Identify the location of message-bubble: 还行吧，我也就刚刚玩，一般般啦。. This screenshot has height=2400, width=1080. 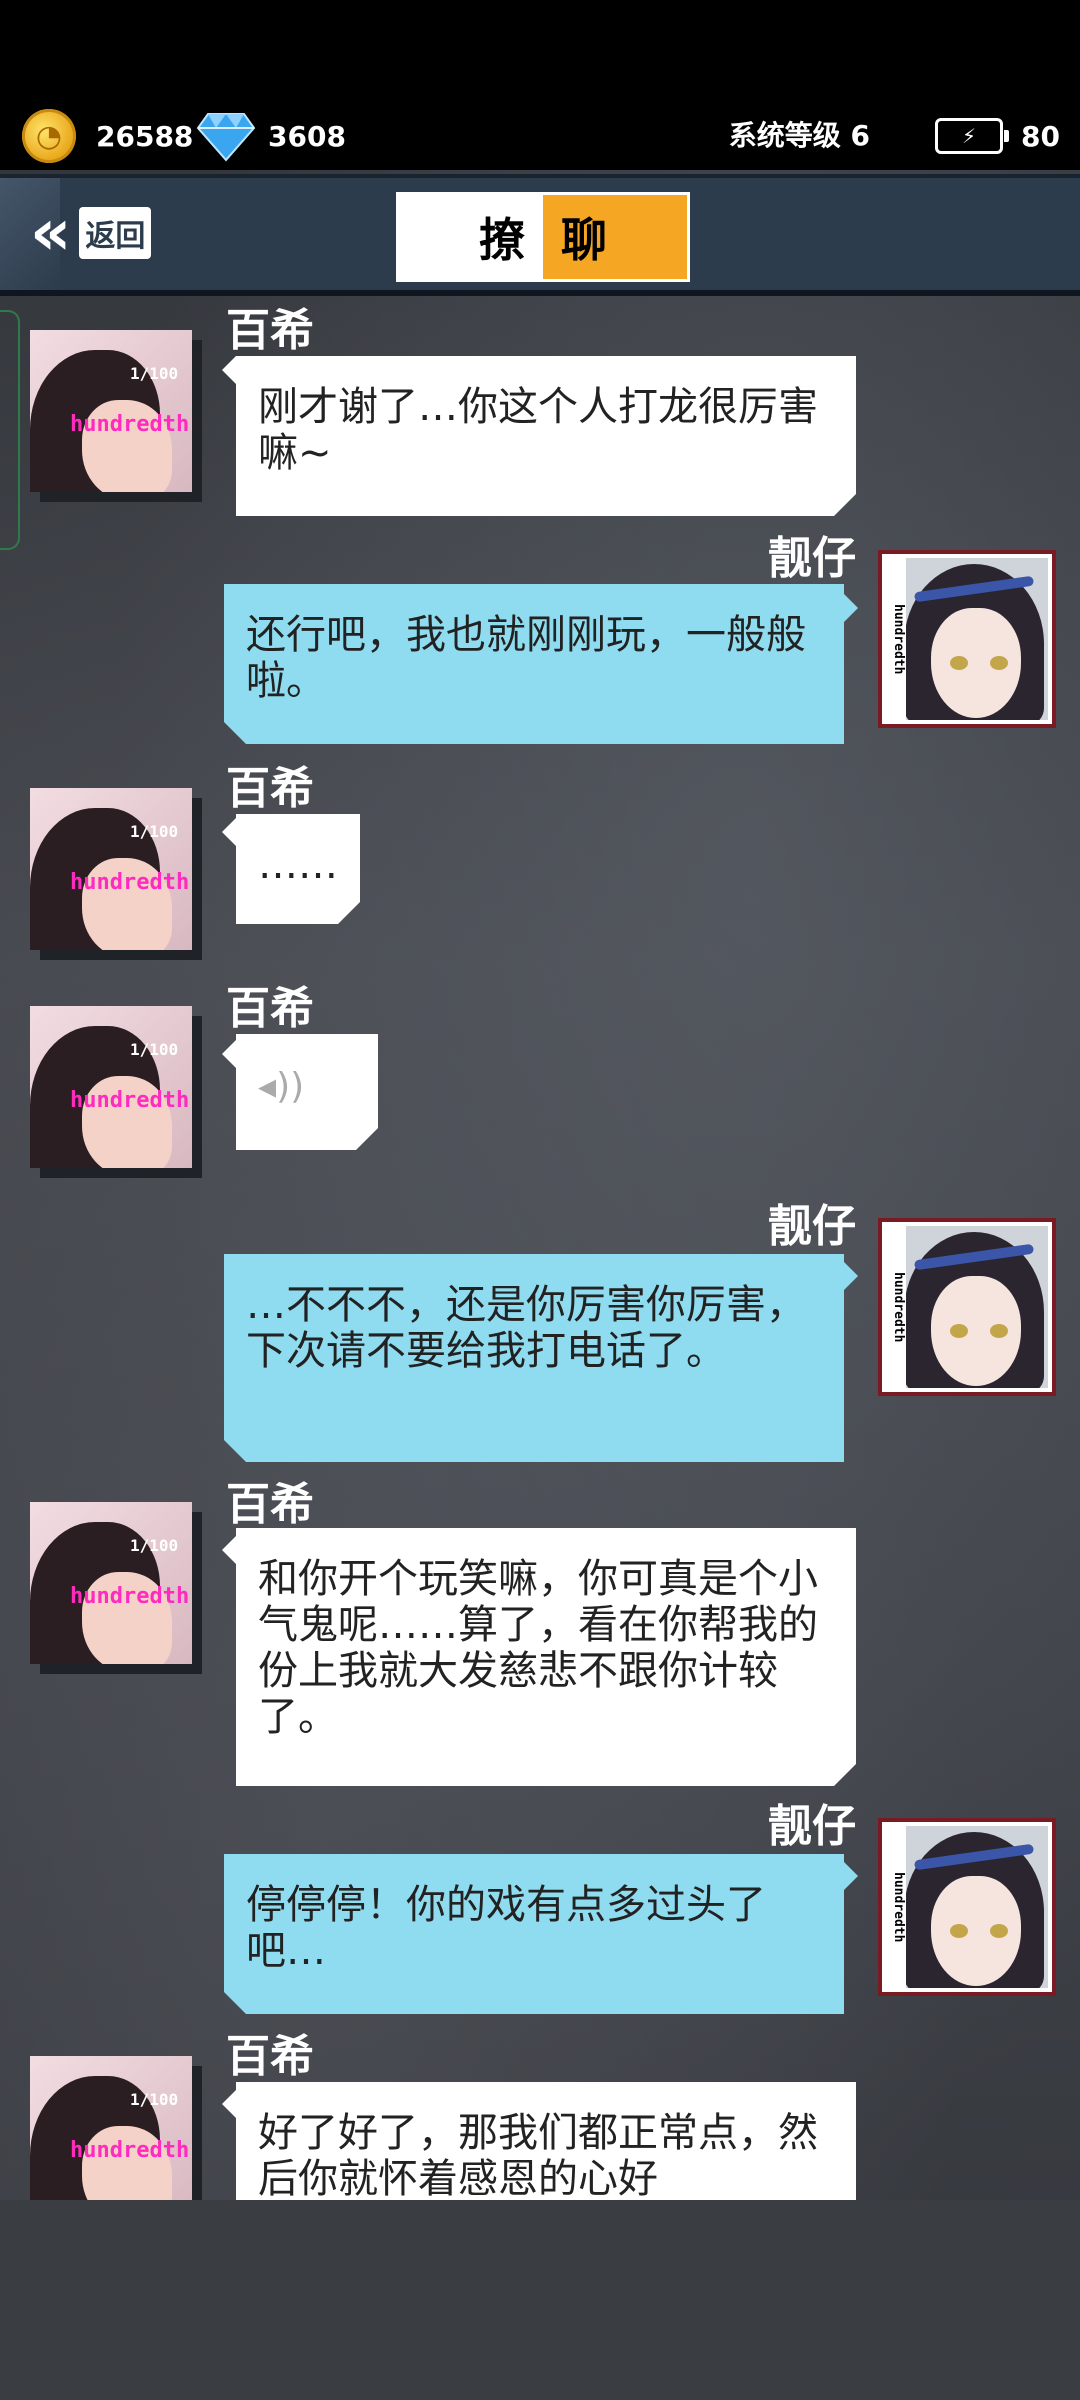
(534, 664).